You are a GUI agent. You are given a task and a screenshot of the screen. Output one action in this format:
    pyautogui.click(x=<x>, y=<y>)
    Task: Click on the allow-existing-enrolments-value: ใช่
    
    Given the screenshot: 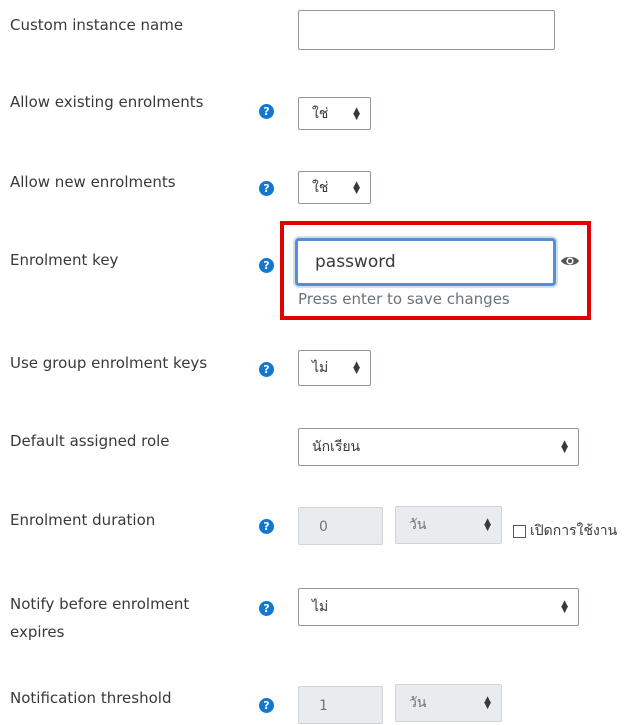 What is the action you would take?
    pyautogui.click(x=320, y=113)
    